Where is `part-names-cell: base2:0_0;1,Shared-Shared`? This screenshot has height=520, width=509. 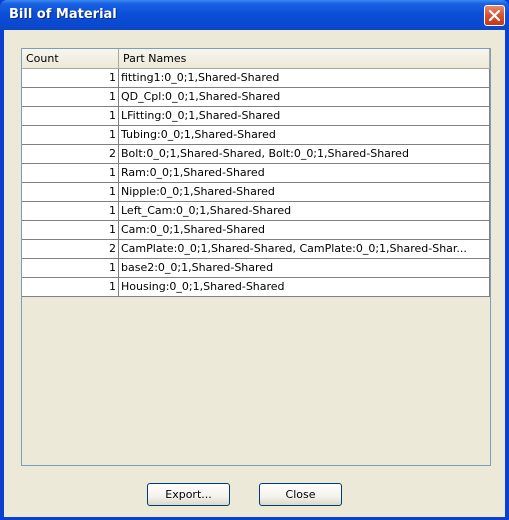
part-names-cell: base2:0_0;1,Shared-Shared is located at coordinates (304, 268).